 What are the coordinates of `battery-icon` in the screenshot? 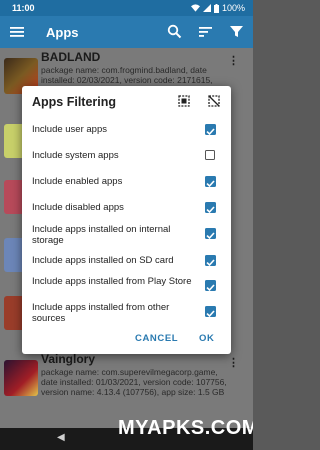 It's located at (216, 8).